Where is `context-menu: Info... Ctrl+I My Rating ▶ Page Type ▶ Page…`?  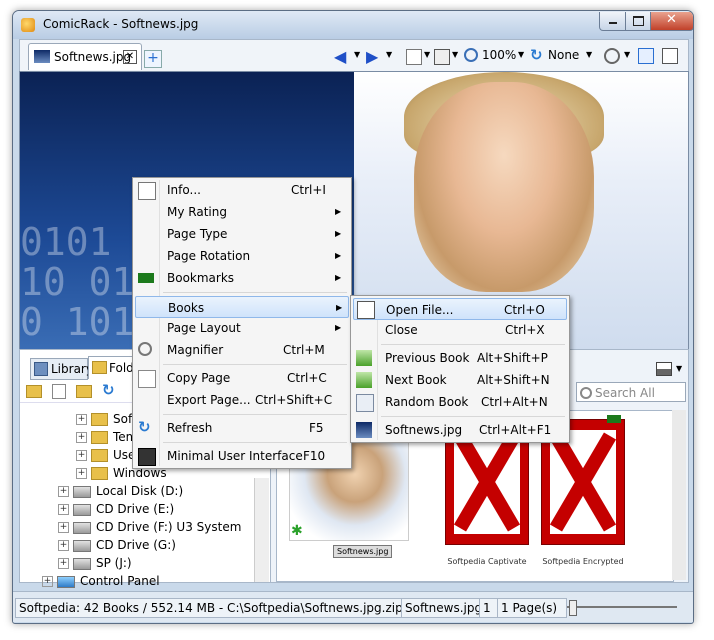 context-menu: Info... Ctrl+I My Rating ▶ Page Type ▶ Page… is located at coordinates (242, 323).